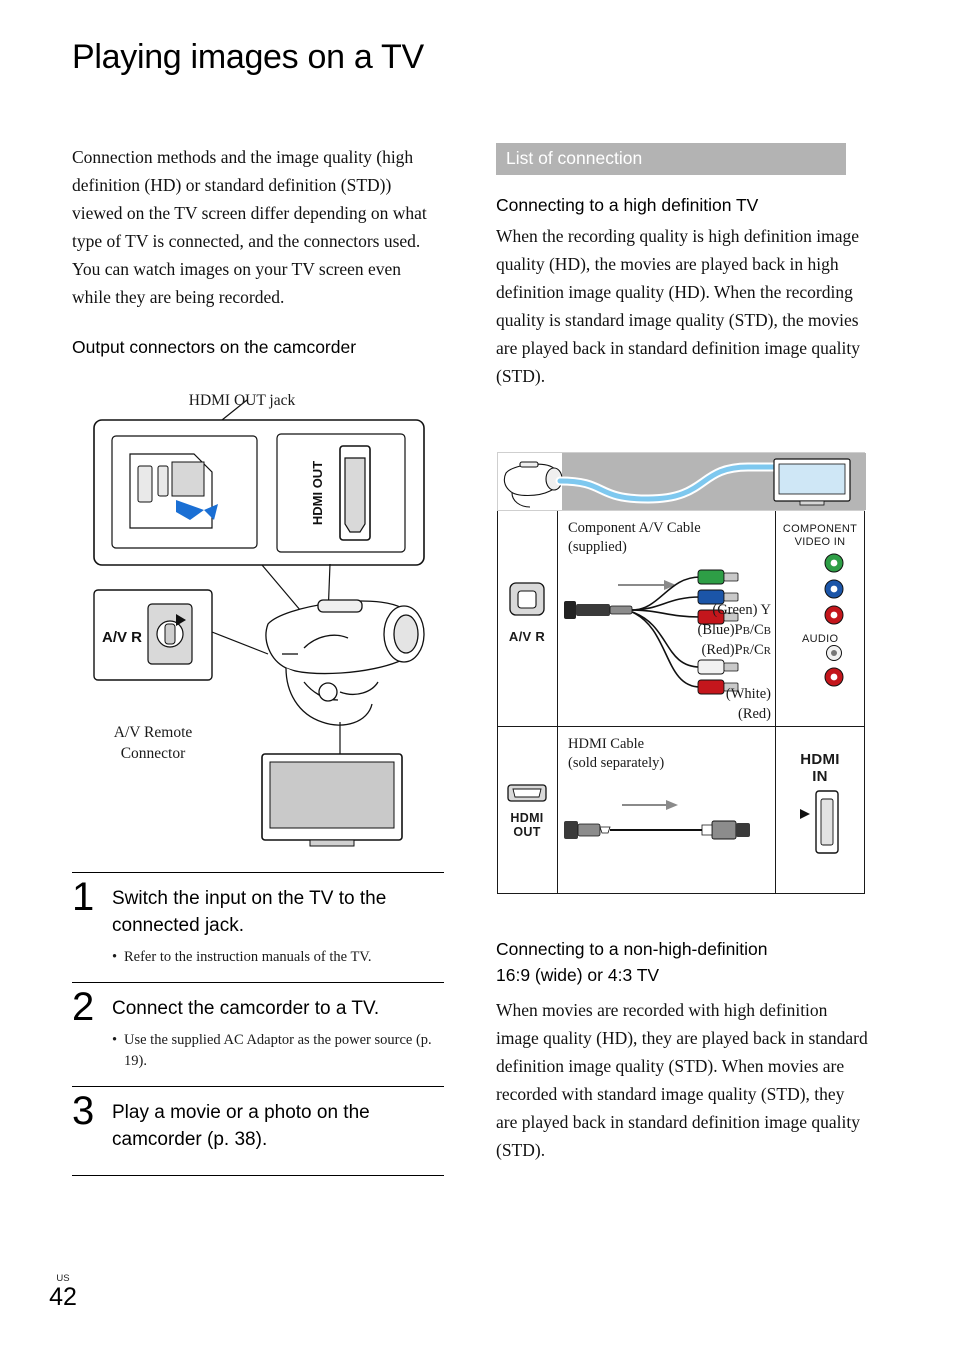 This screenshot has width=954, height=1357. I want to click on tv-hdmi-in-label: HDMI IN, so click(820, 768).